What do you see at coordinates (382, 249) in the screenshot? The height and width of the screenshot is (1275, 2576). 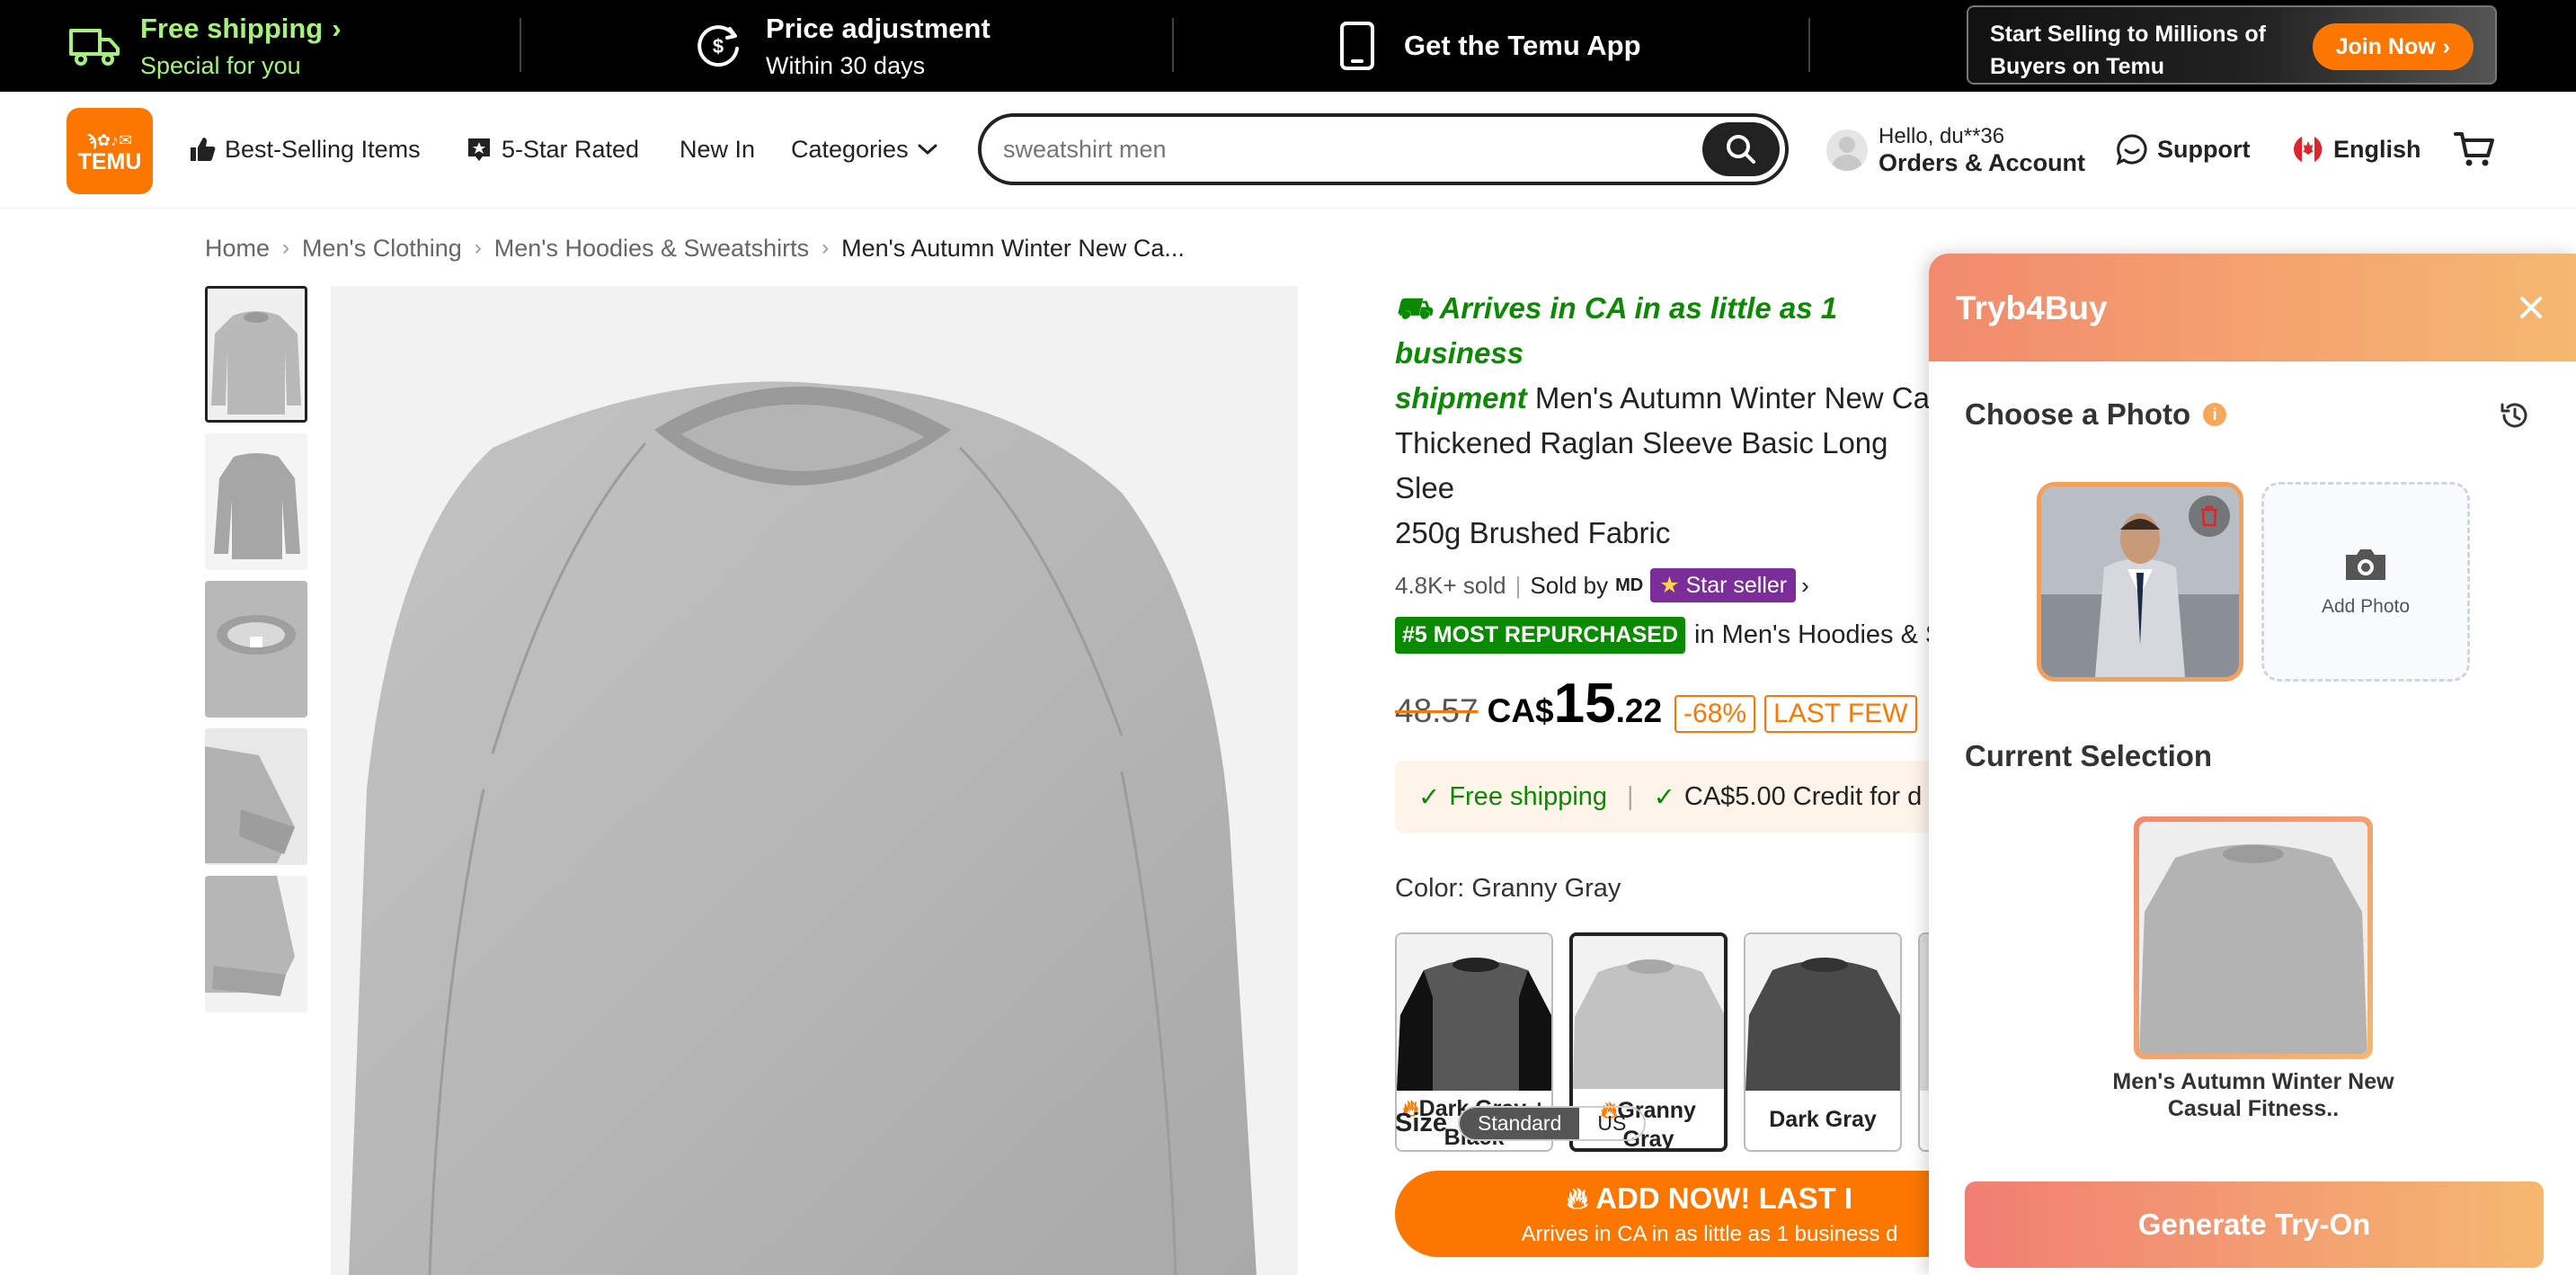 I see `breadcrumb-mens-clothing: Men's Clothing` at bounding box center [382, 249].